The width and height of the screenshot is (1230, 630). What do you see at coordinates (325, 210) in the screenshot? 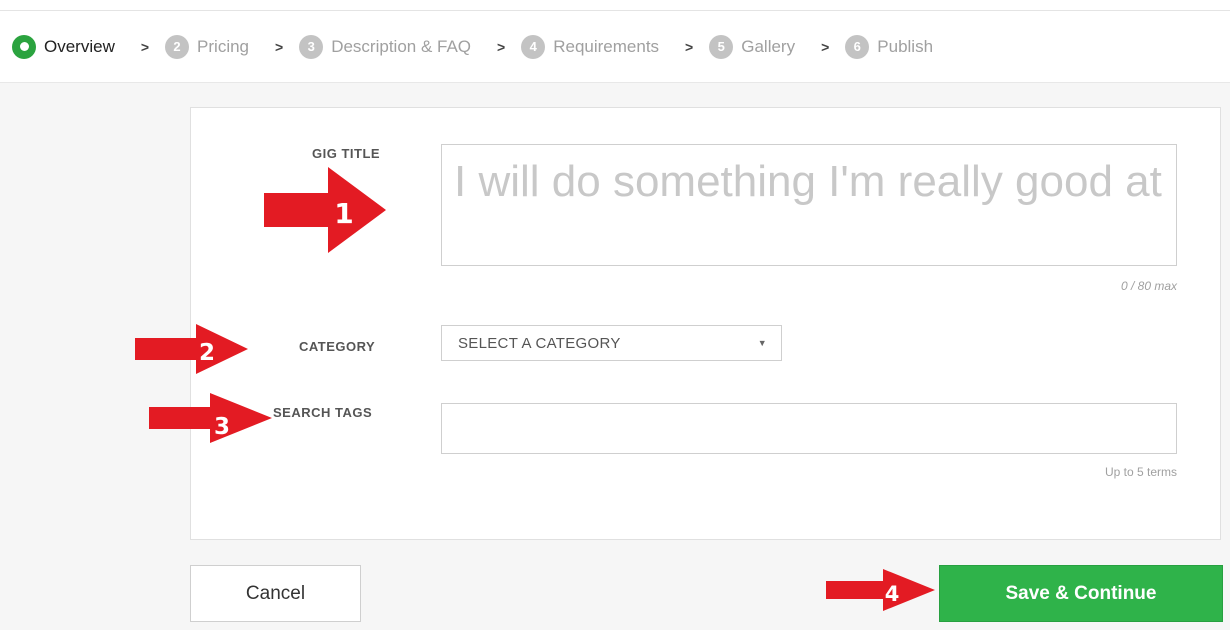
I see `annotation-arrow-1-icon: 1` at bounding box center [325, 210].